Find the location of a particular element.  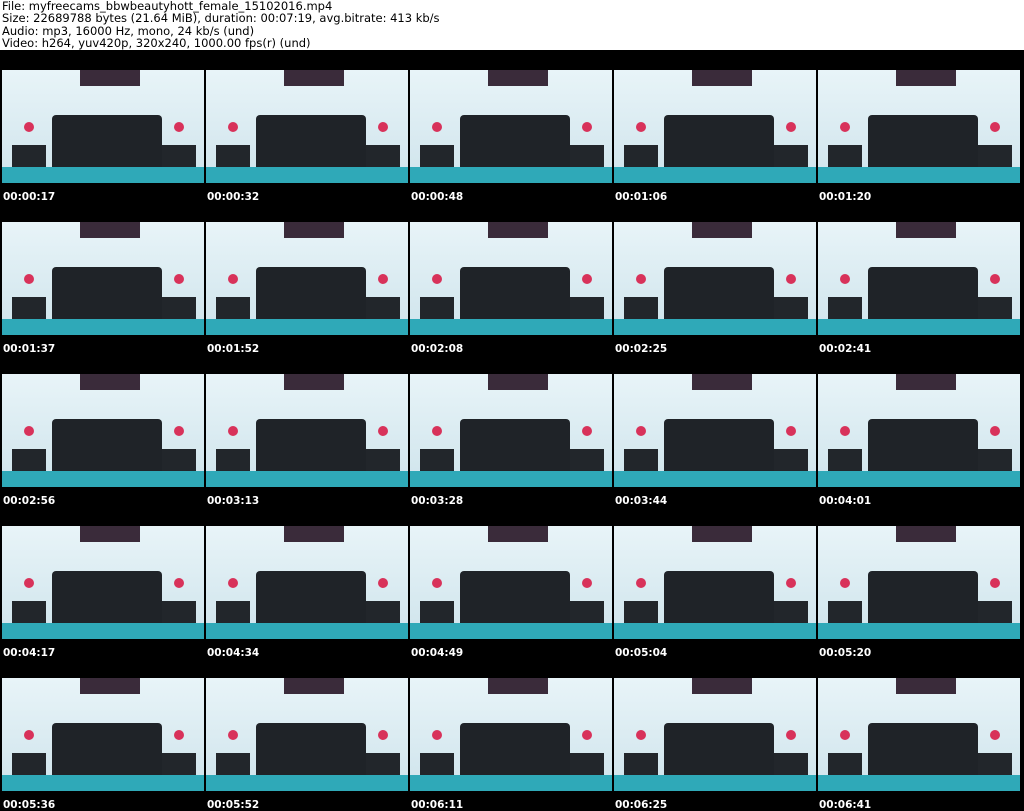

frame-cell: 00:04:17 is located at coordinates (102, 582).